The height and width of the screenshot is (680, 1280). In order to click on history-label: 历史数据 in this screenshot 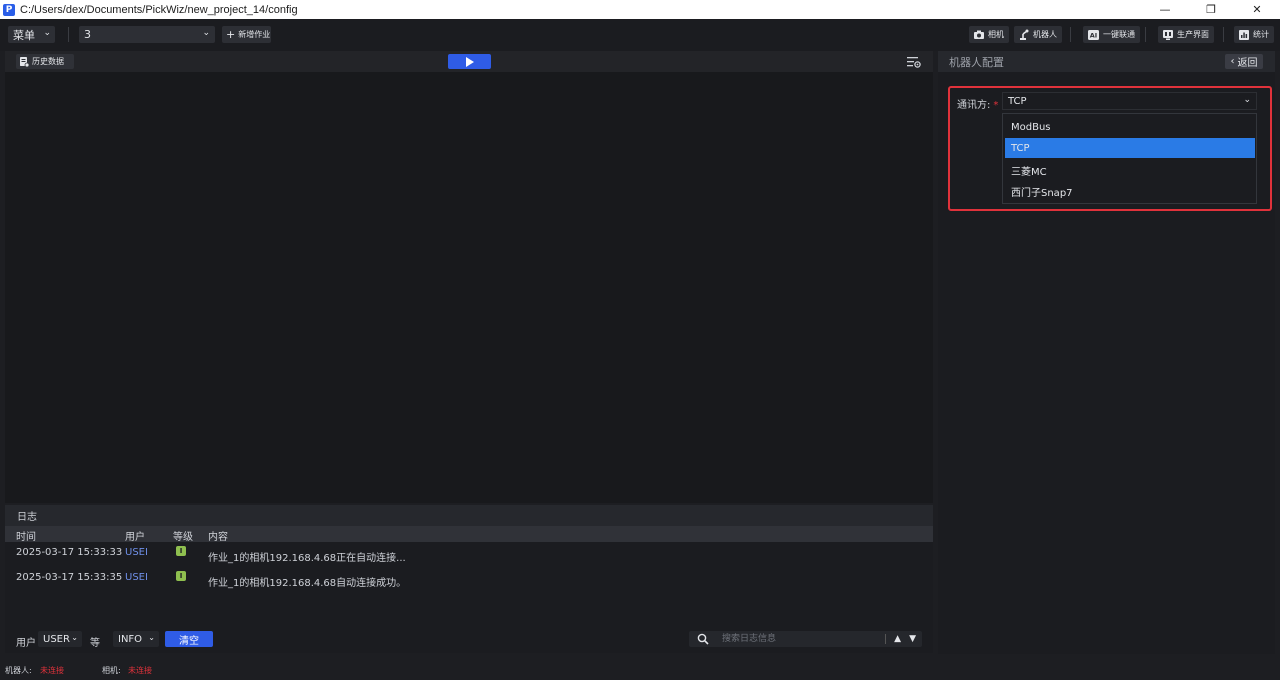, I will do `click(48, 61)`.